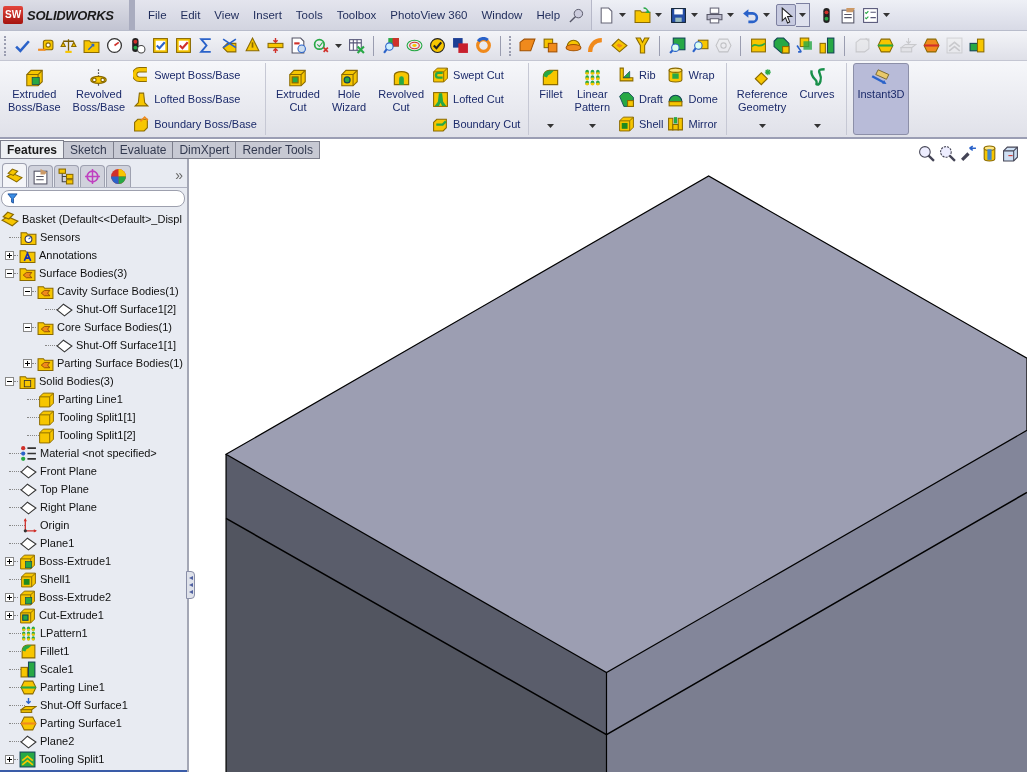 This screenshot has height=772, width=1027. Describe the element at coordinates (65, 561) in the screenshot. I see `tree-item: Boss-Extrude1` at that location.